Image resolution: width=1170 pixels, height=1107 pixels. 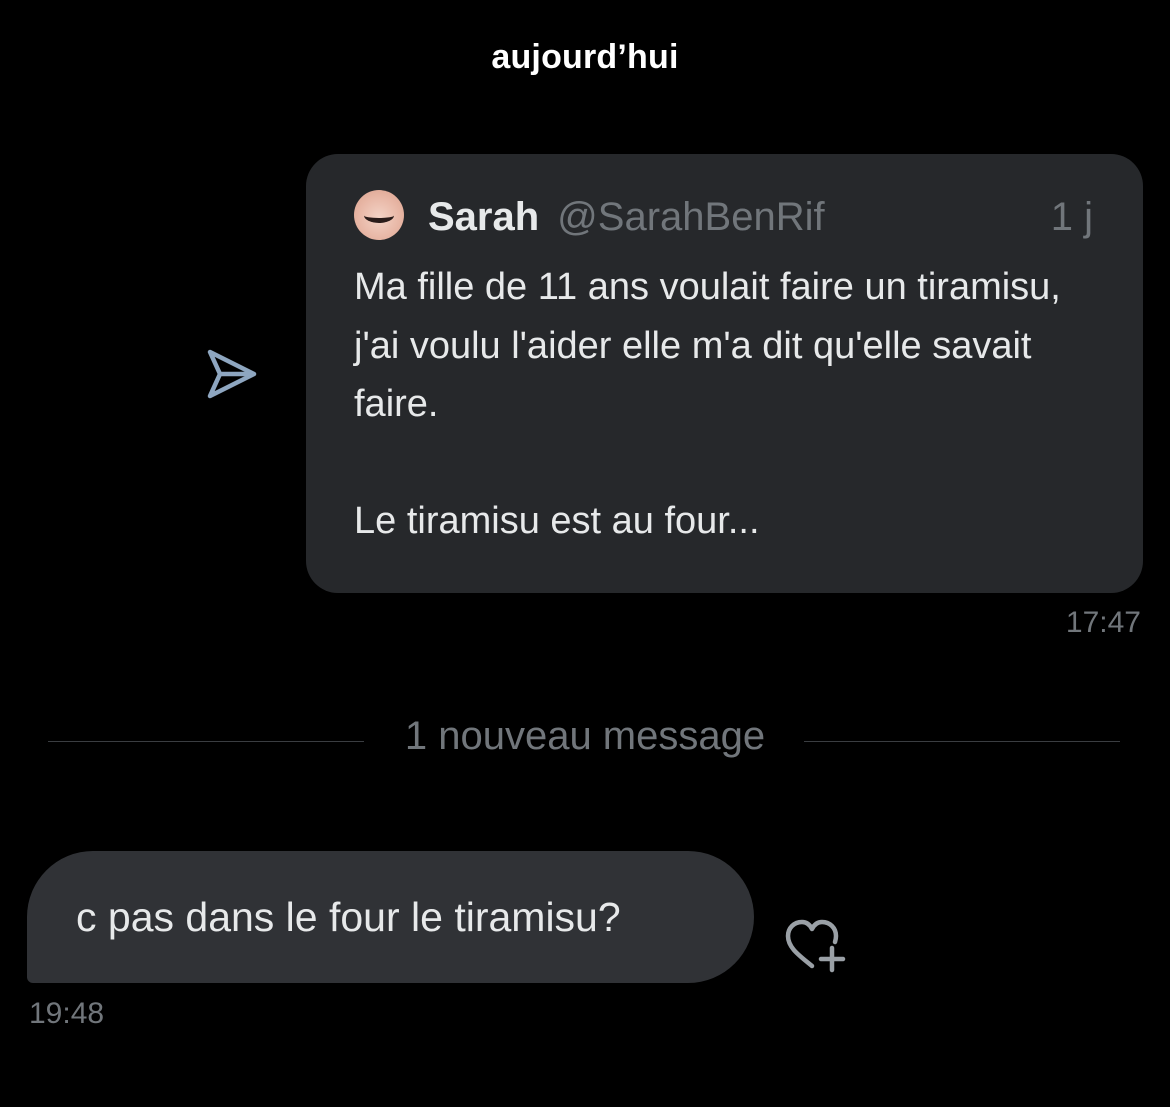 I want to click on incoming-message-time: 19:48, so click(x=67, y=1013).